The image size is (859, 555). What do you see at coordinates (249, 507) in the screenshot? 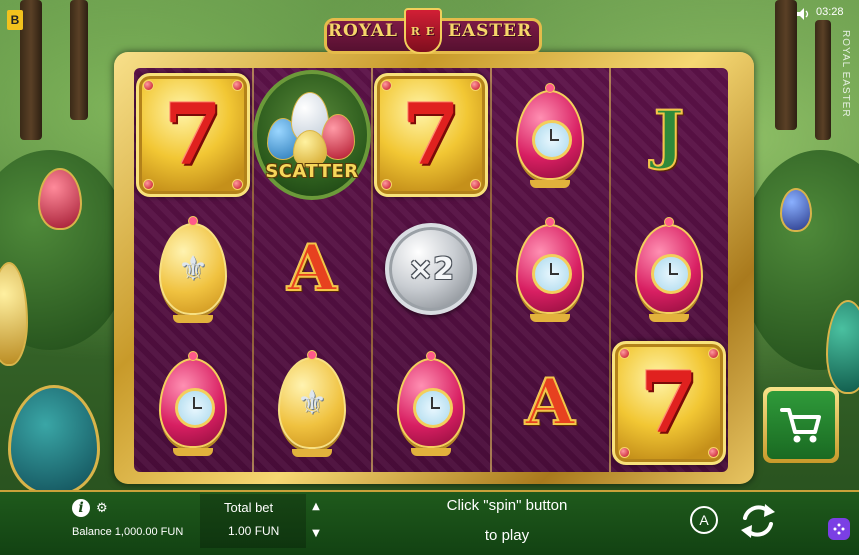
I see `total-bet-label: Total bet` at bounding box center [249, 507].